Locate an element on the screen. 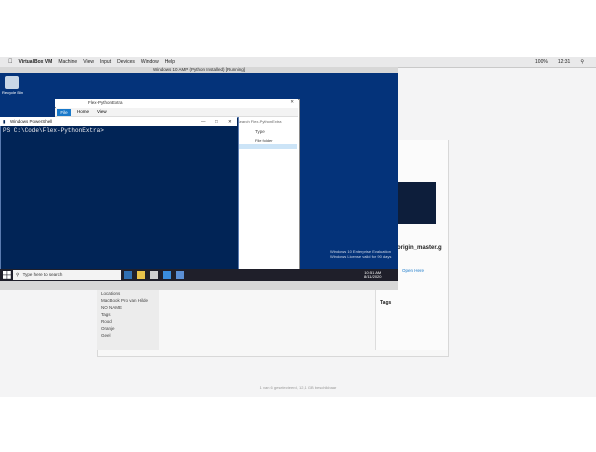 The width and height of the screenshot is (596, 452). sidebar-item: Geel is located at coordinates (128, 335).